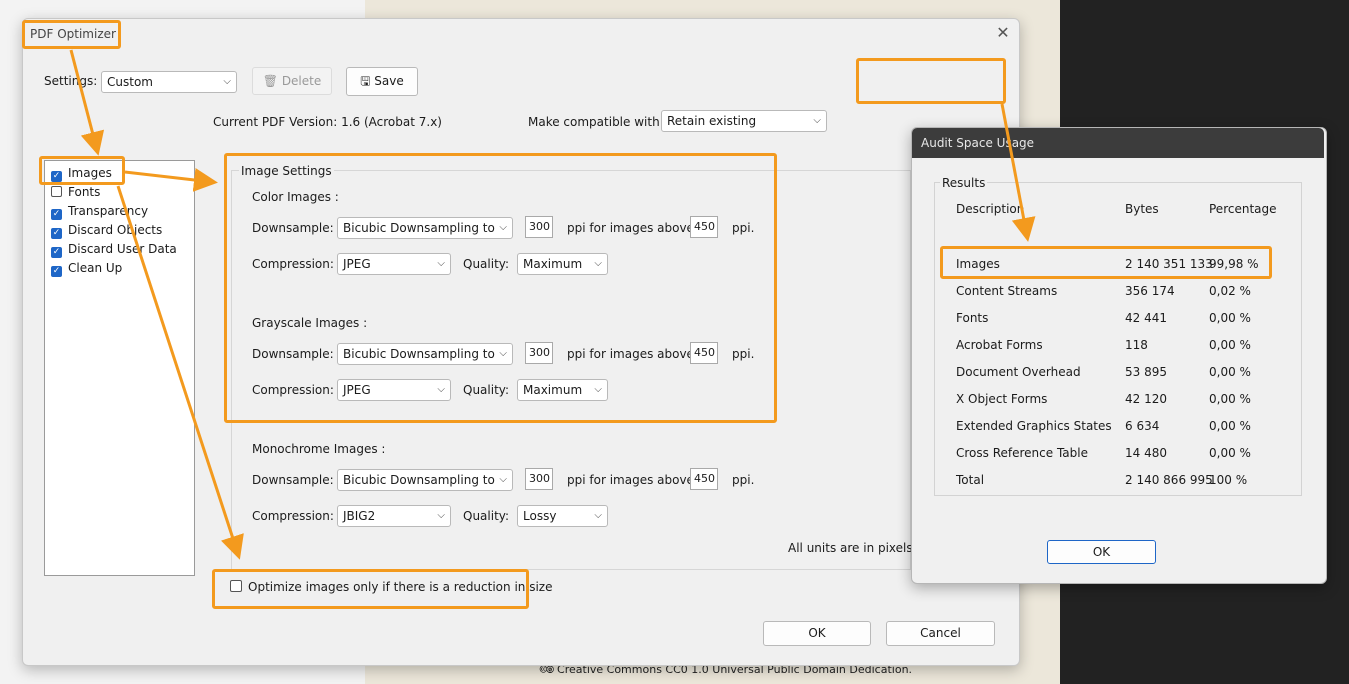 The image size is (1349, 684). What do you see at coordinates (180, 372) in the screenshot?
I see `arrow-images-to-optimize` at bounding box center [180, 372].